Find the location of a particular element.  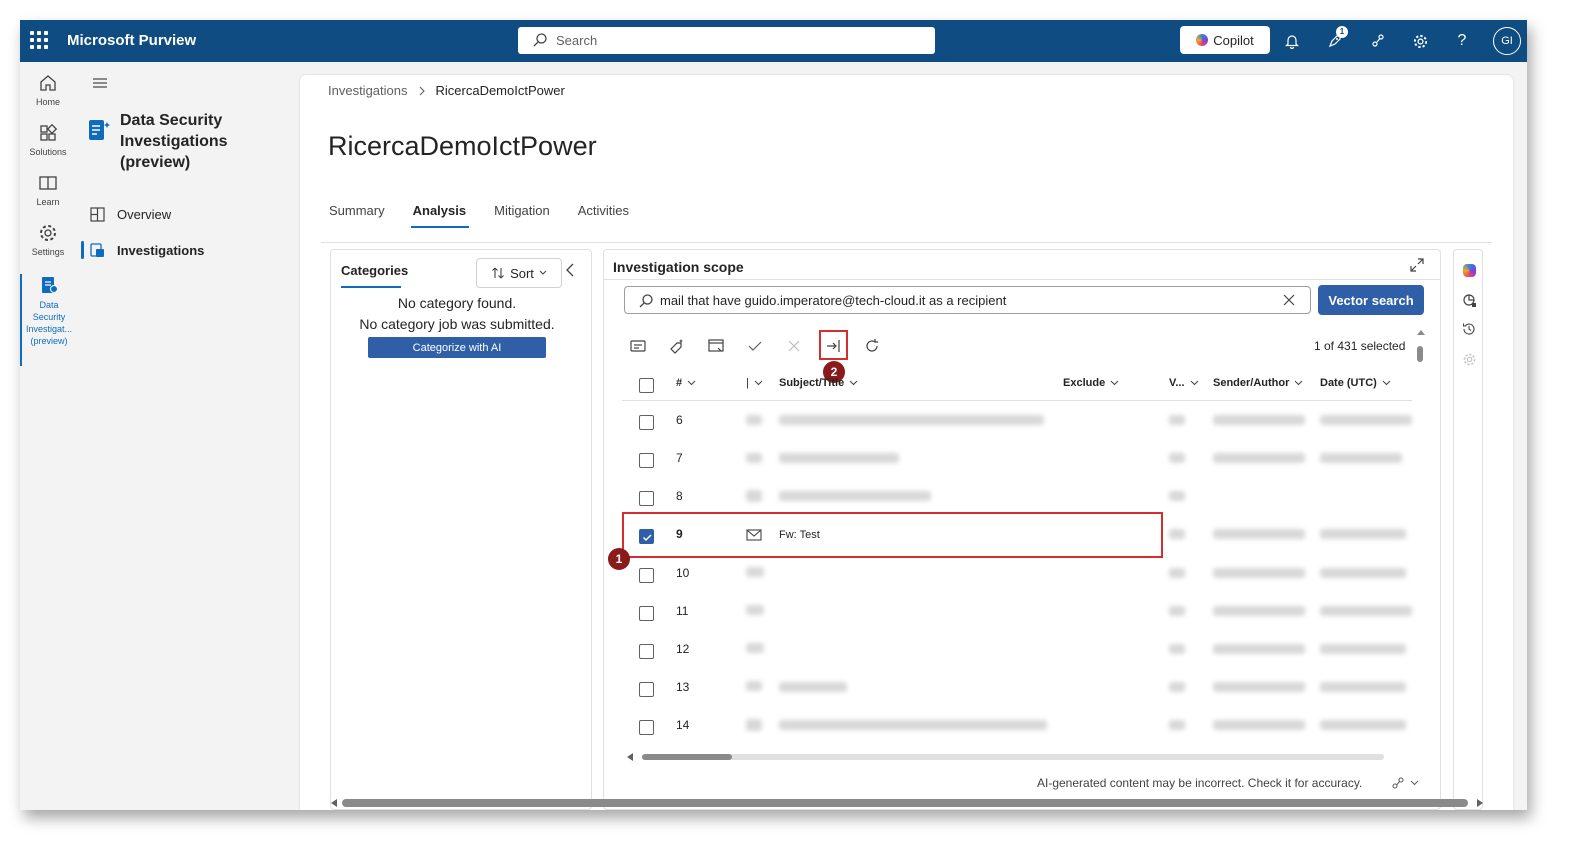

analytics-icon is located at coordinates (1469, 300).